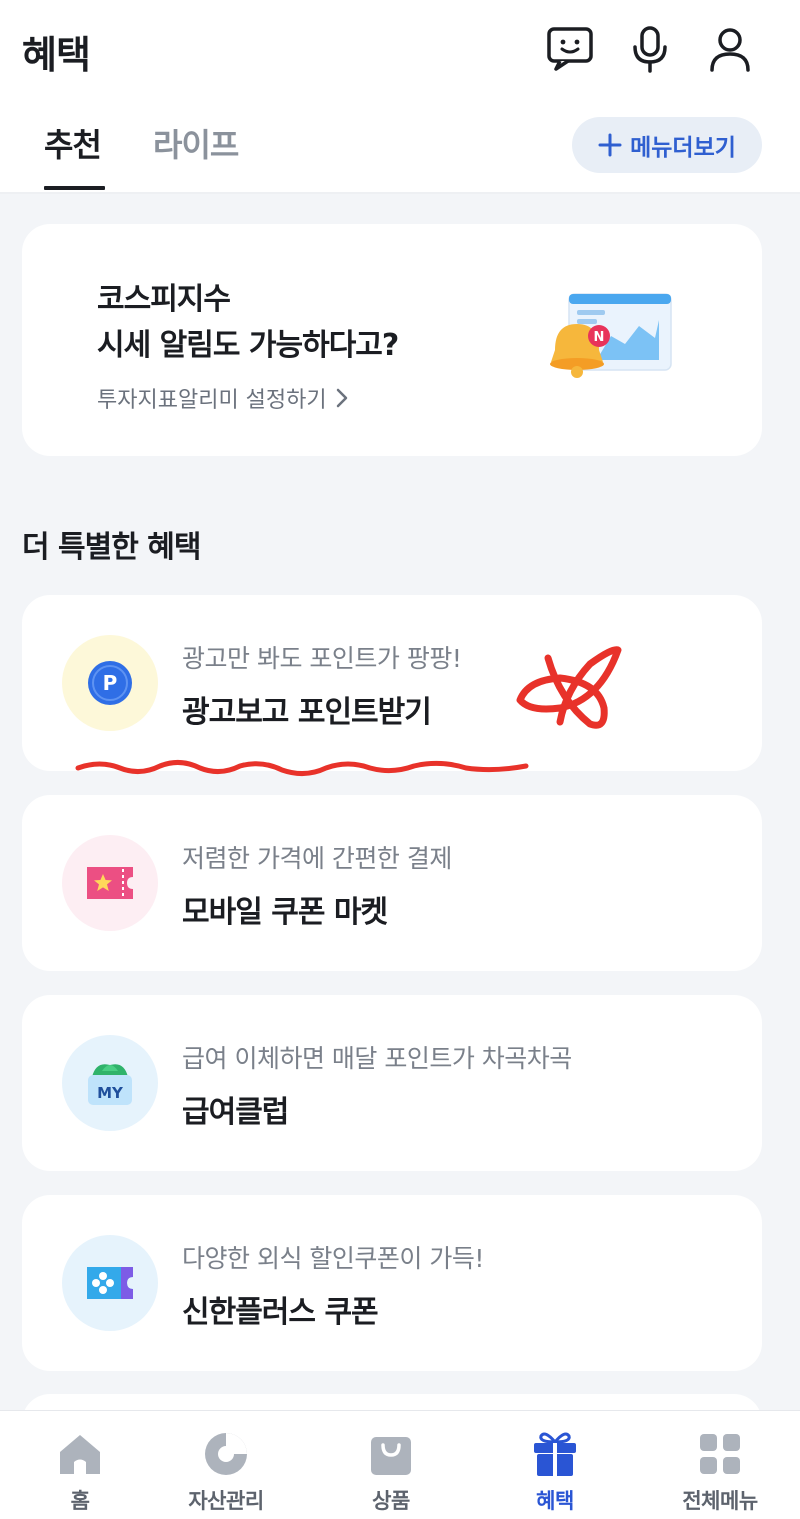  Describe the element at coordinates (235, 1112) in the screenshot. I see `benefit-title: 급여클럽` at that location.